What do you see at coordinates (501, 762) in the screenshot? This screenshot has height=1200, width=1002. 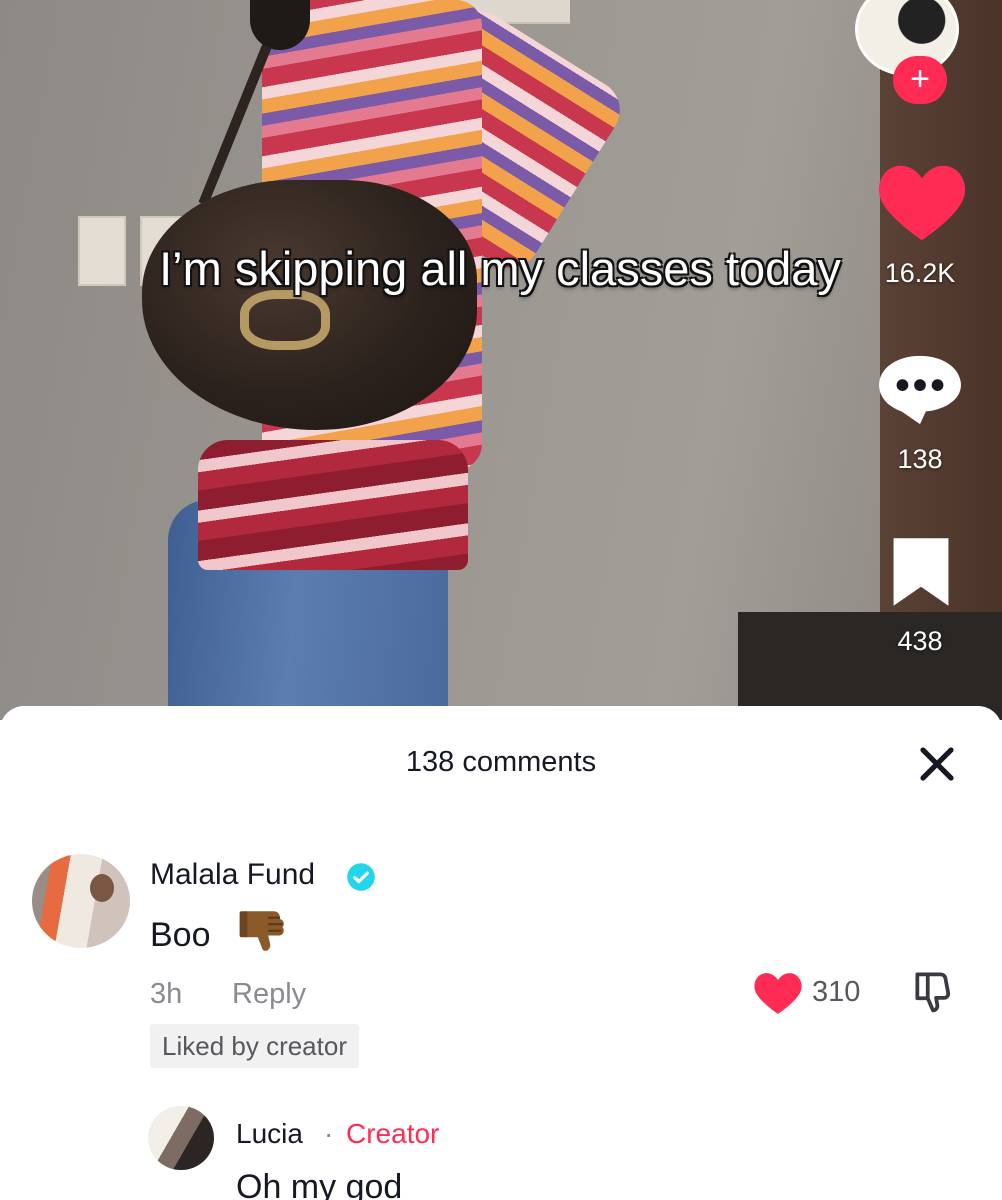 I see `comments-title: 138 comments` at bounding box center [501, 762].